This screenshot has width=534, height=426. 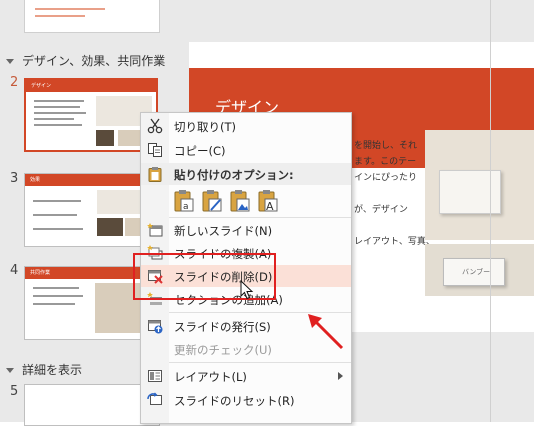 What do you see at coordinates (155, 230) in the screenshot?
I see `new-slide-icon` at bounding box center [155, 230].